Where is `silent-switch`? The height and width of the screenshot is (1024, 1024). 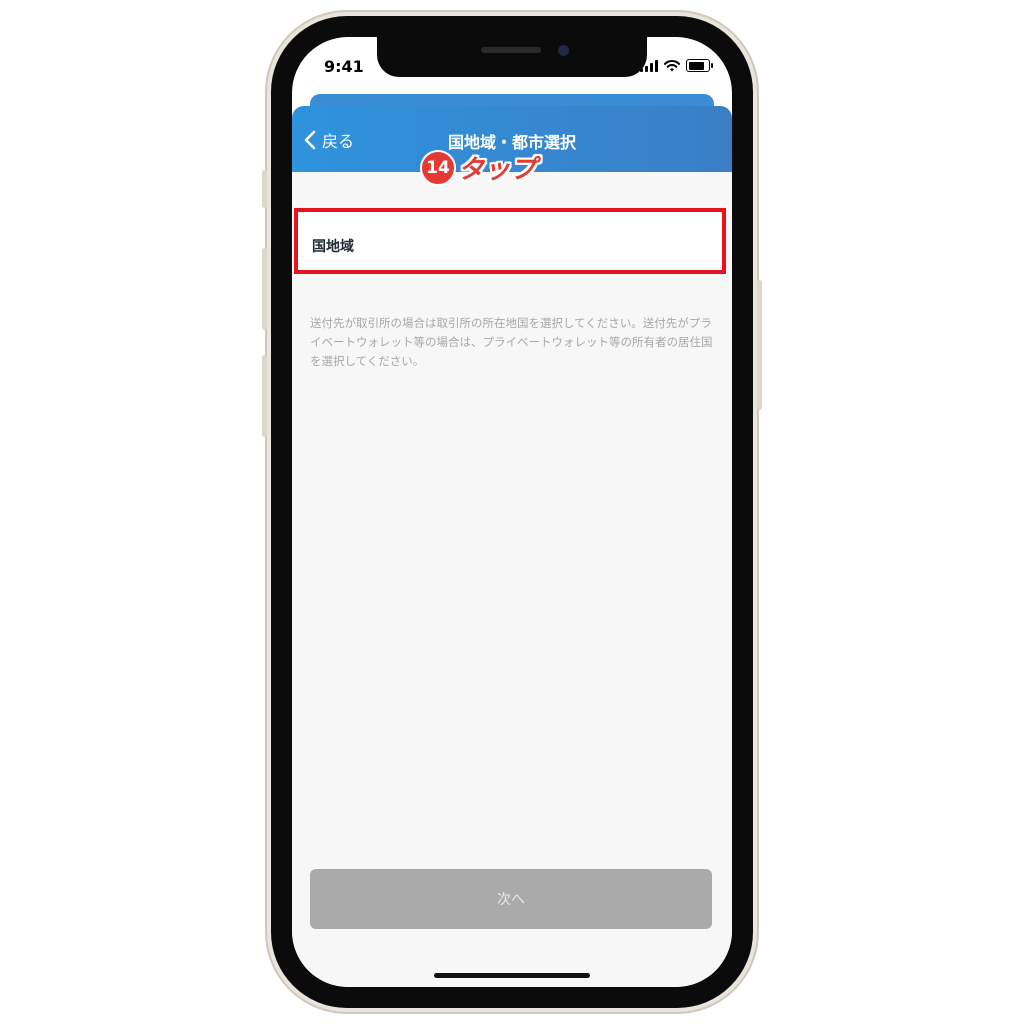 silent-switch is located at coordinates (264, 189).